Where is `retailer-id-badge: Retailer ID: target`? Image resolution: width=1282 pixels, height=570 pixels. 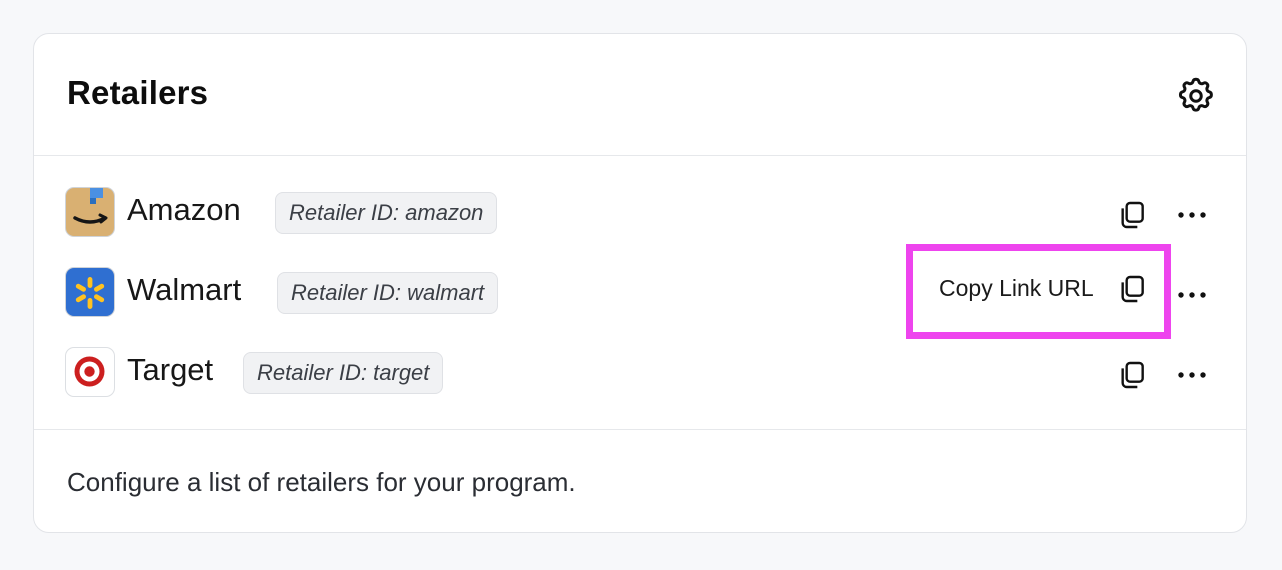 retailer-id-badge: Retailer ID: target is located at coordinates (343, 373).